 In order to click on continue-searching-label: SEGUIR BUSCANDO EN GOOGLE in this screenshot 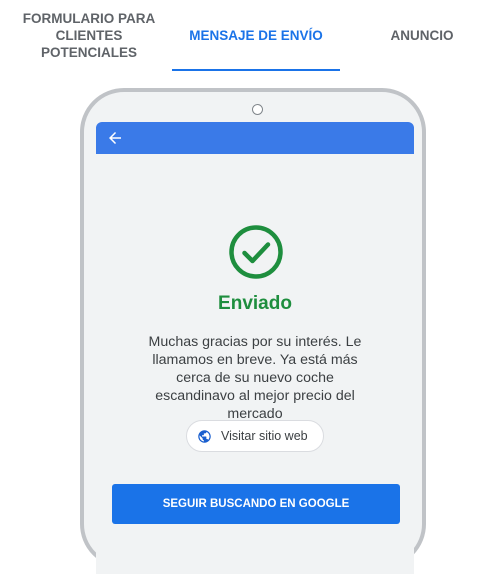, I will do `click(256, 504)`.